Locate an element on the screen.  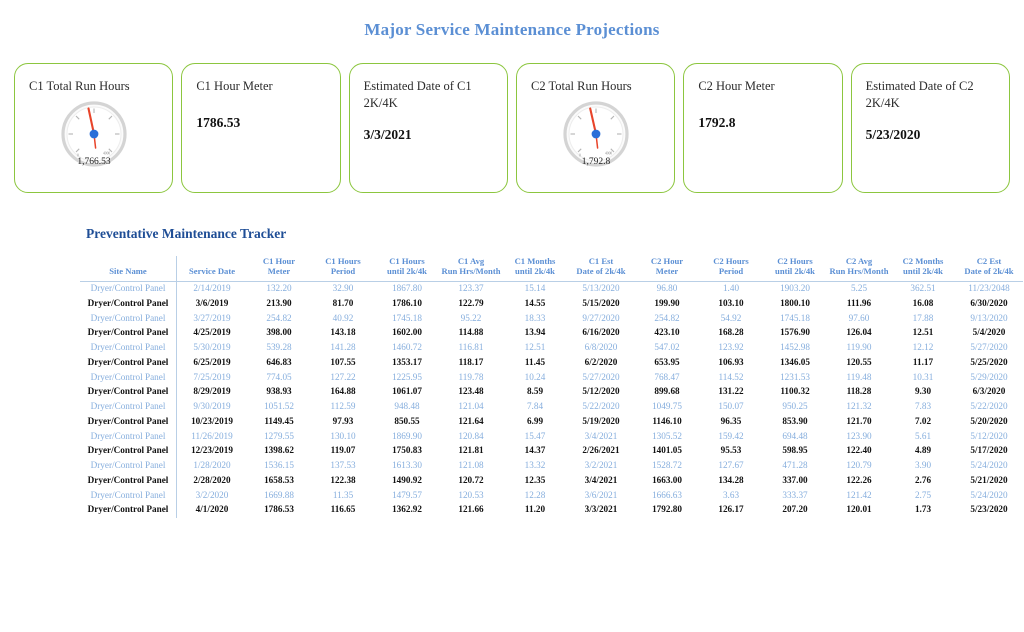
table-cell: 3/6/2019 is located at coordinates (212, 302).